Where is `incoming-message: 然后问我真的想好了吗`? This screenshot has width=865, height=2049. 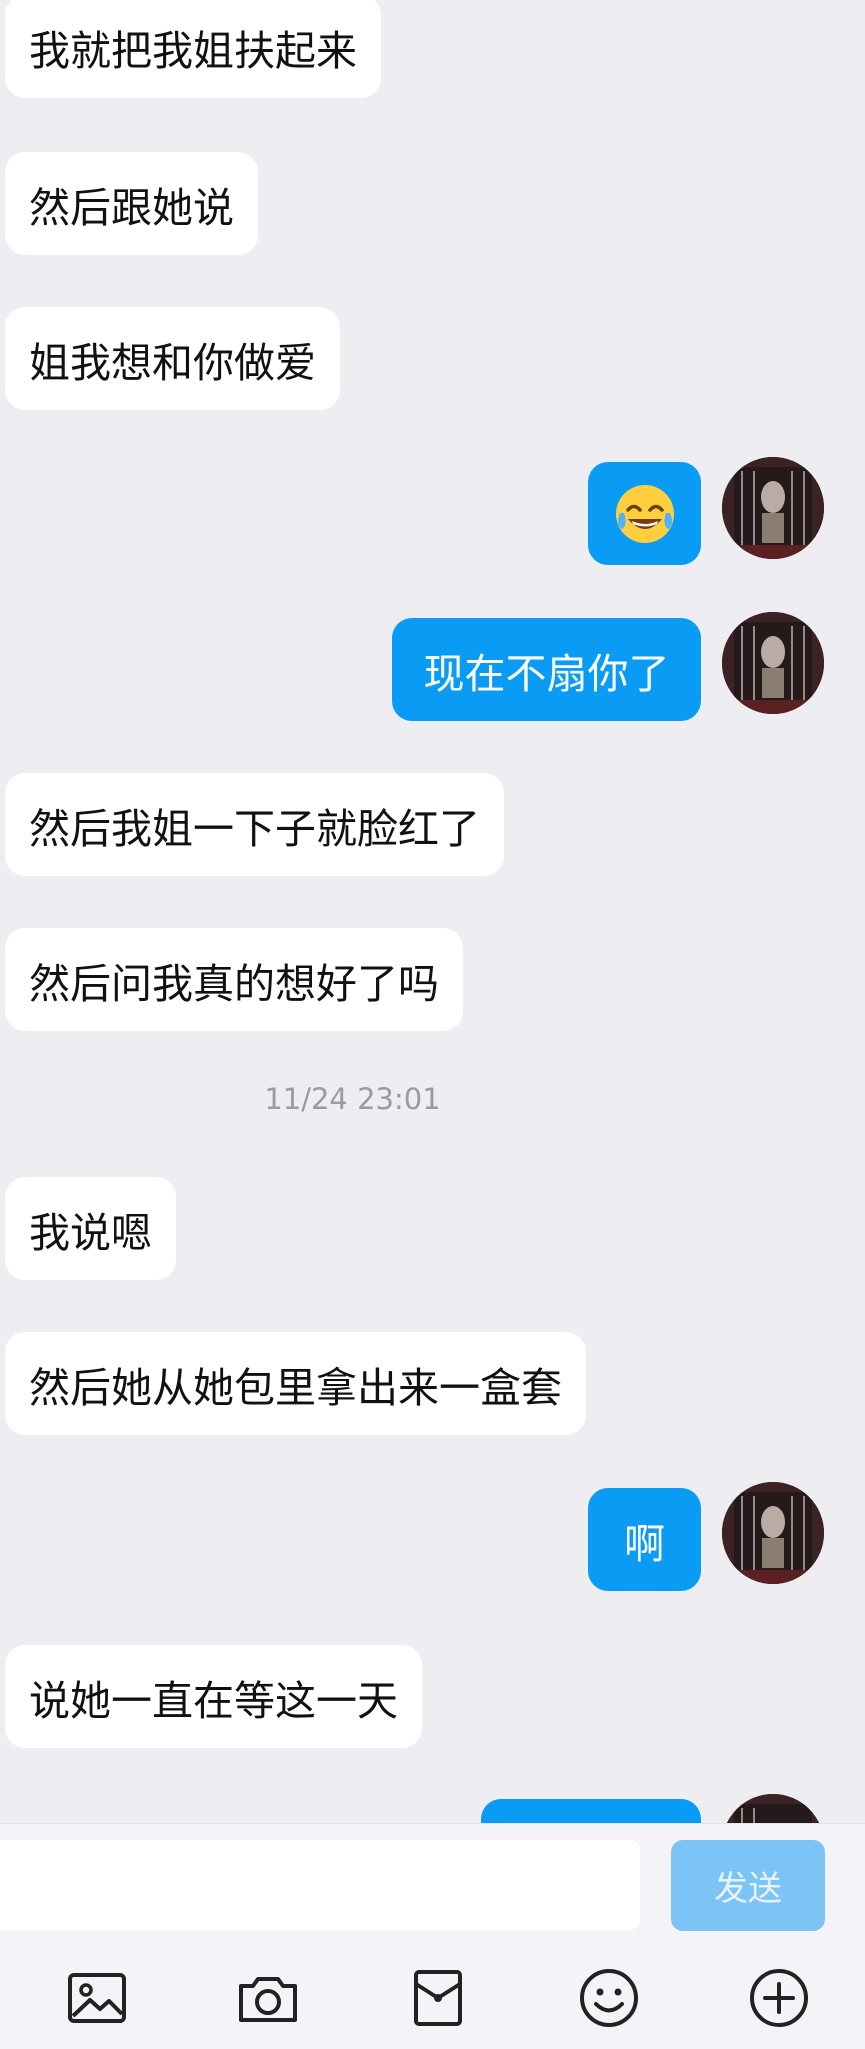
incoming-message: 然后问我真的想好了吗 is located at coordinates (234, 979).